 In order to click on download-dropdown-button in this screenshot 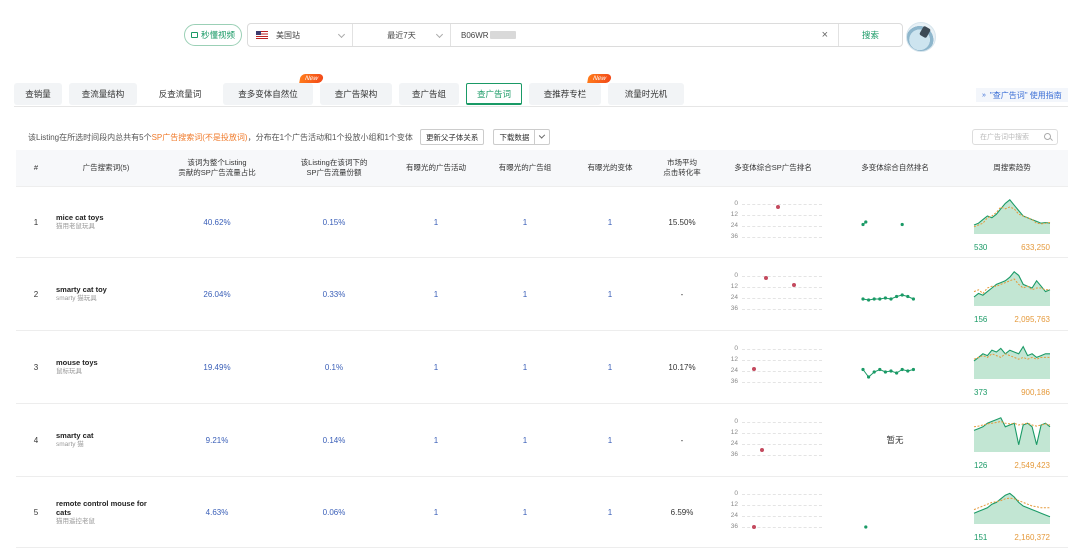, I will do `click(542, 137)`.